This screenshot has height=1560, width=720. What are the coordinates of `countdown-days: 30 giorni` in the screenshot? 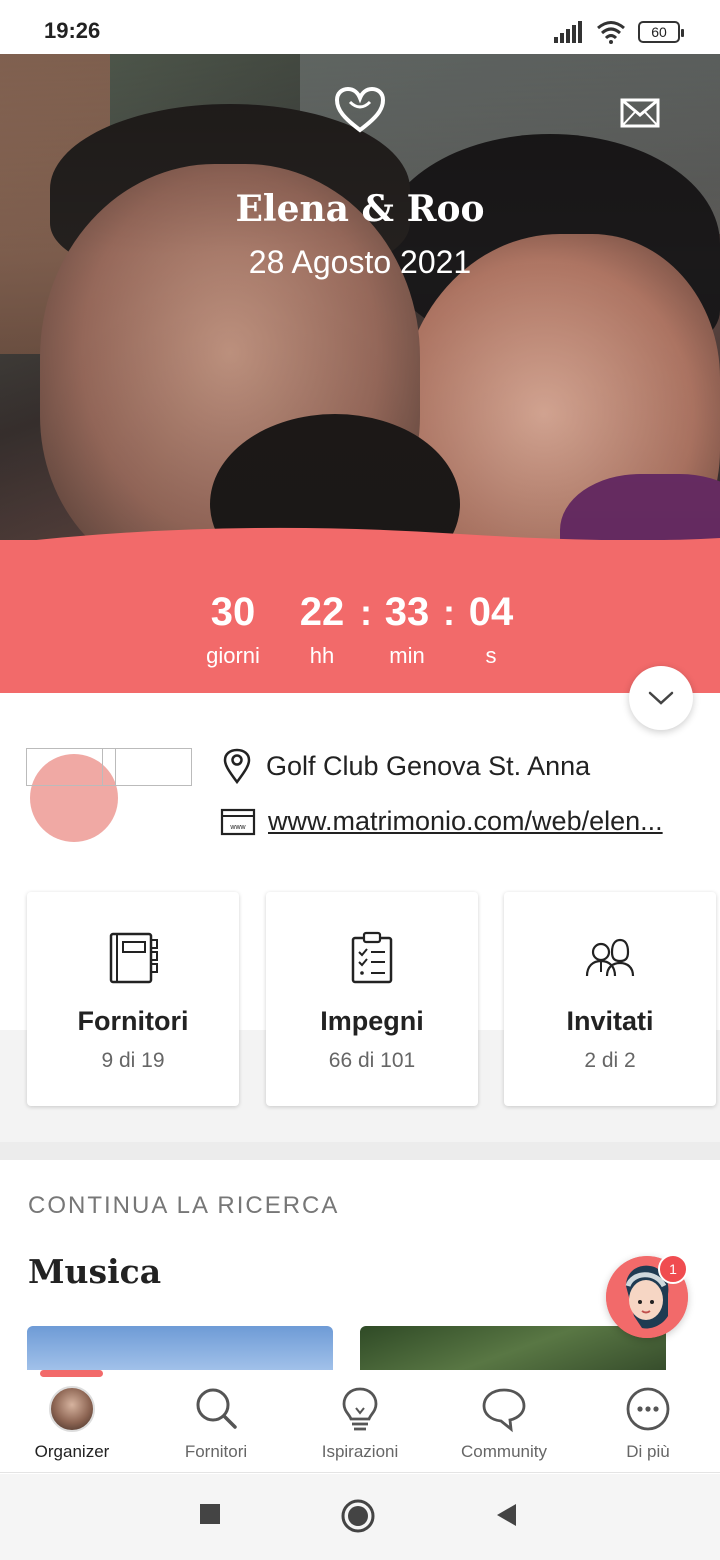 It's located at (233, 629).